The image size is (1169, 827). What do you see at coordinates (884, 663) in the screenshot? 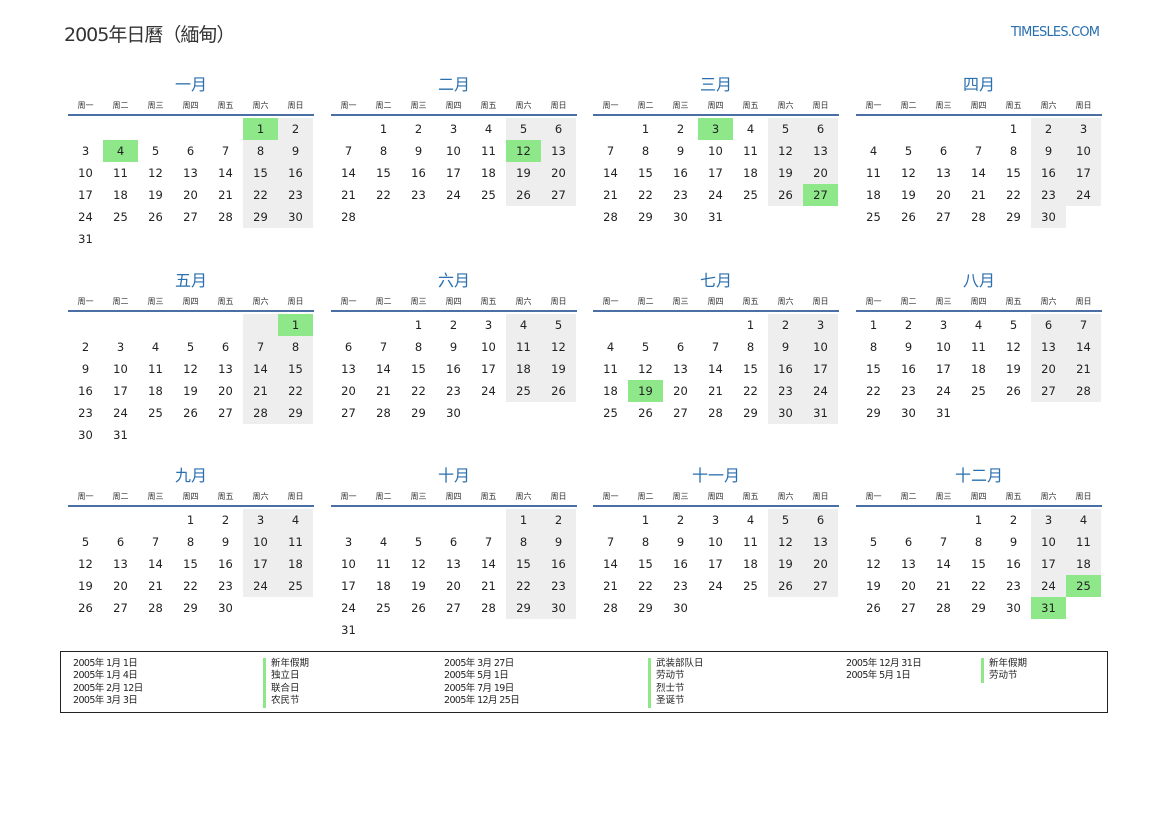
I see `holiday-date: 2005年 12月 31日` at bounding box center [884, 663].